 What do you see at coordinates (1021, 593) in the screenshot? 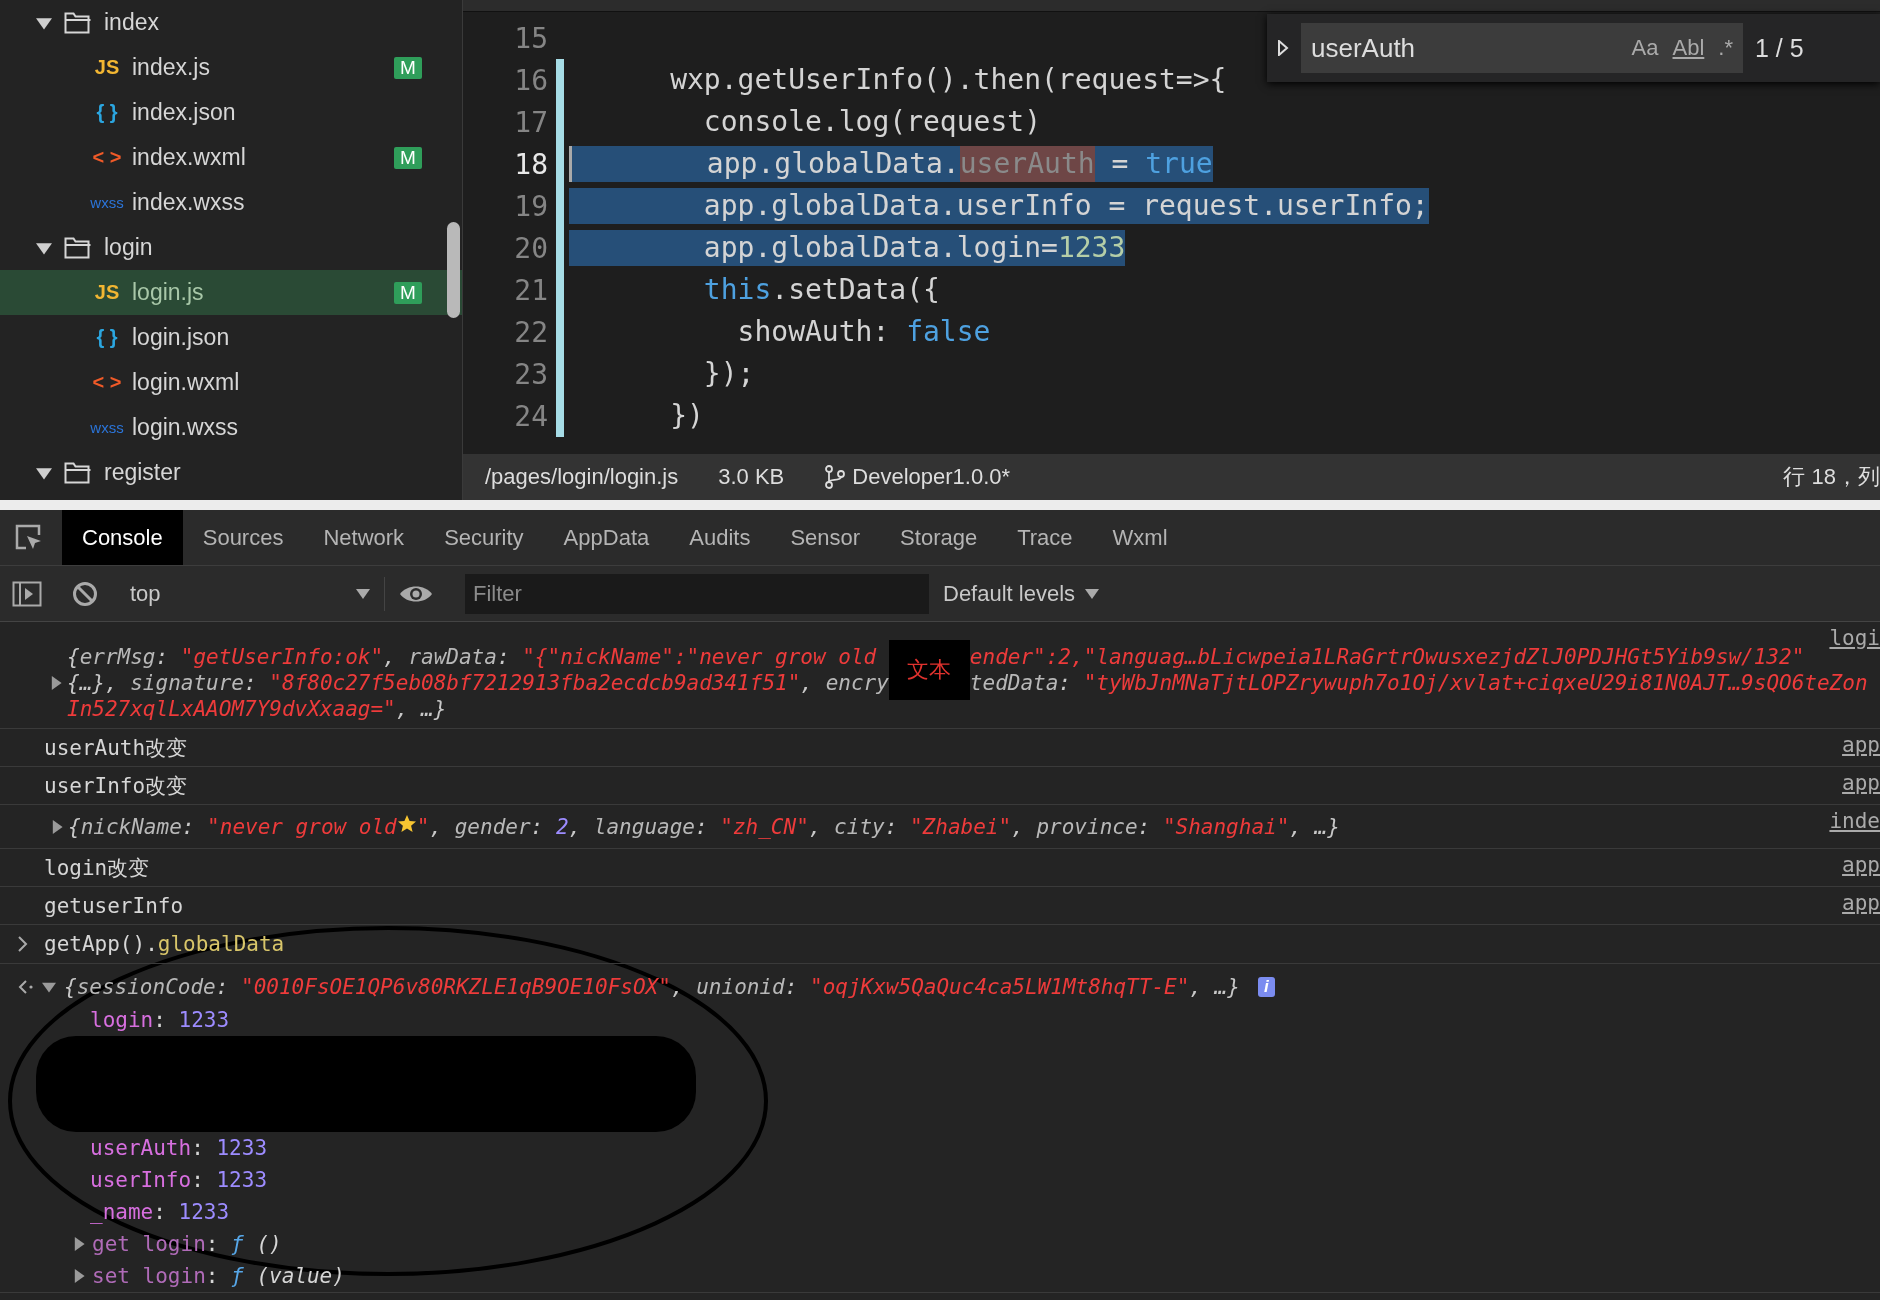
I see `levels-dropdown: Default levels` at bounding box center [1021, 593].